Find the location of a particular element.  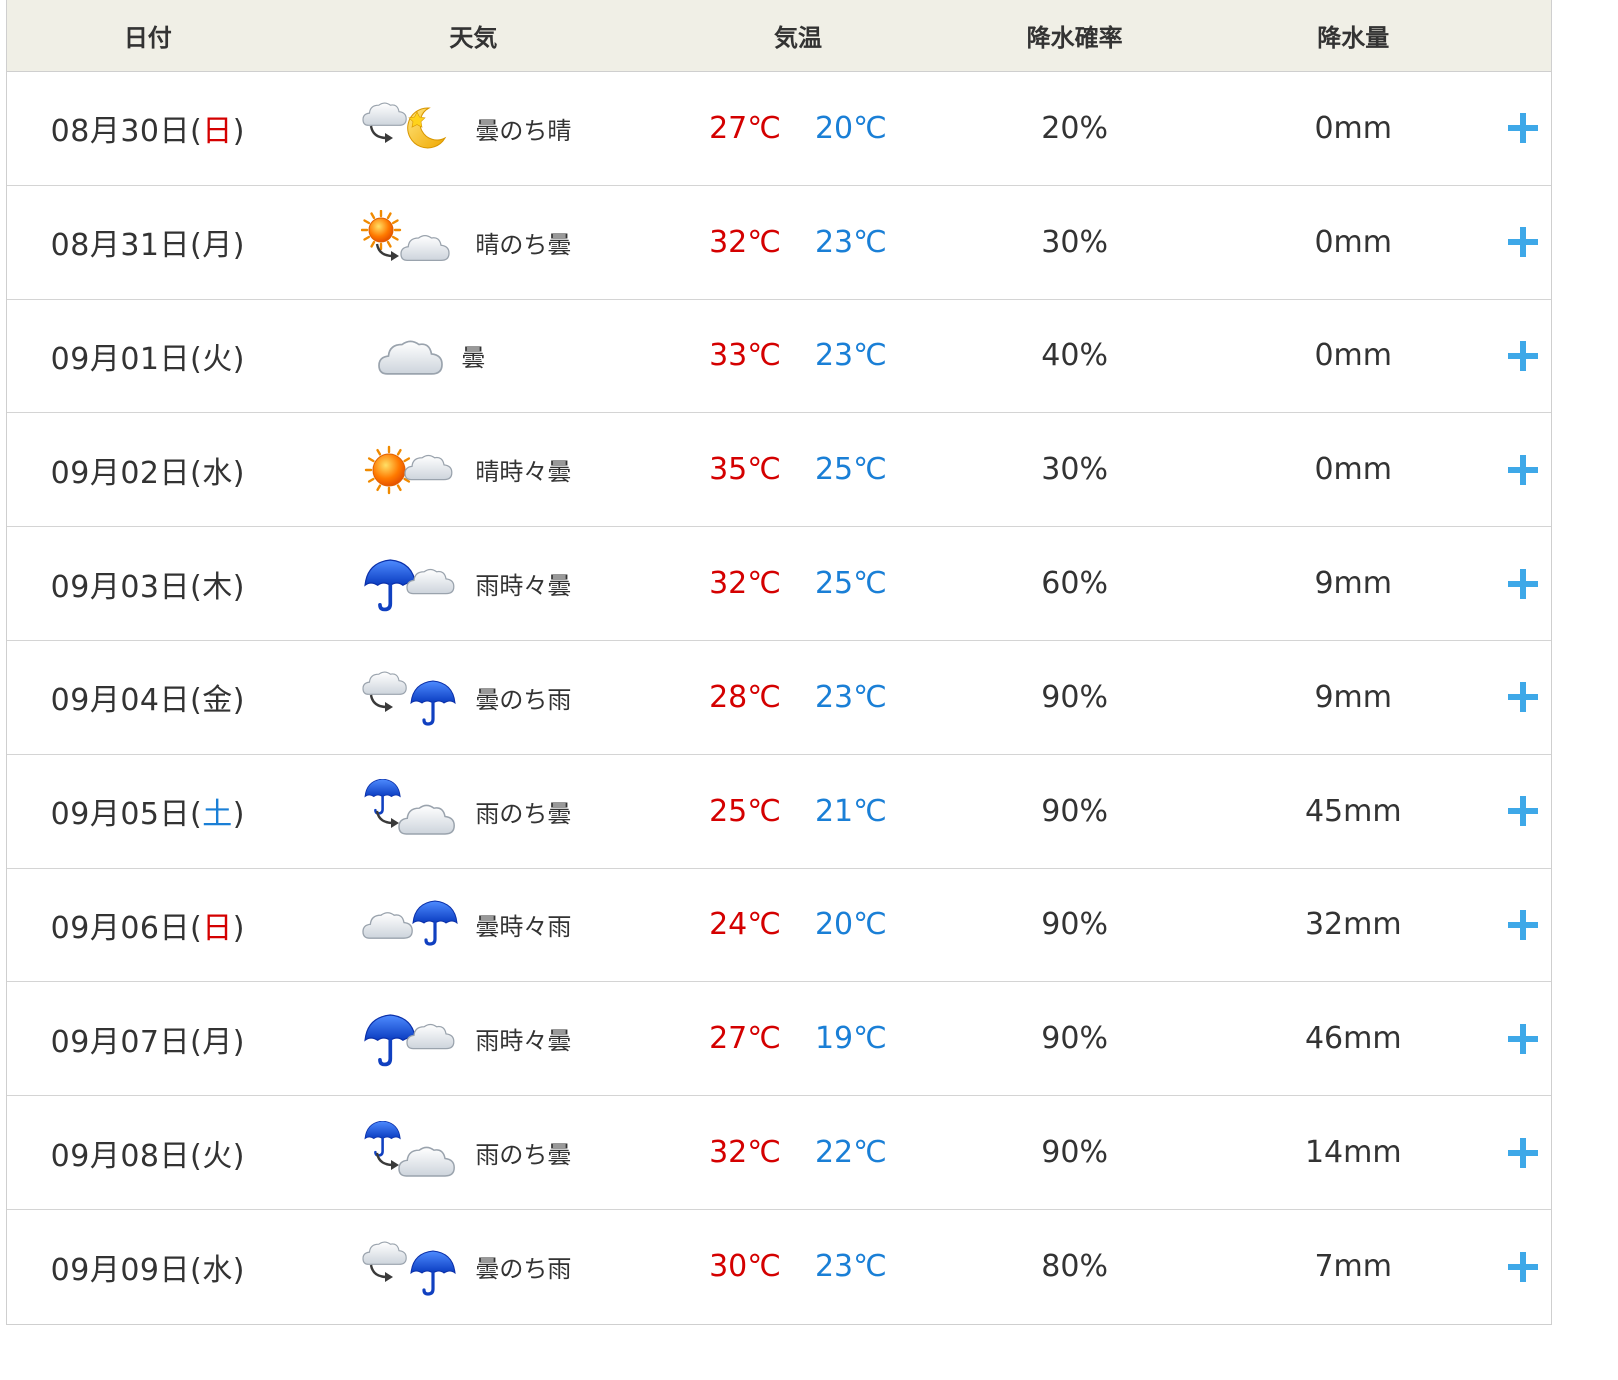

row-weather: 曇のち晴 is located at coordinates (474, 128).